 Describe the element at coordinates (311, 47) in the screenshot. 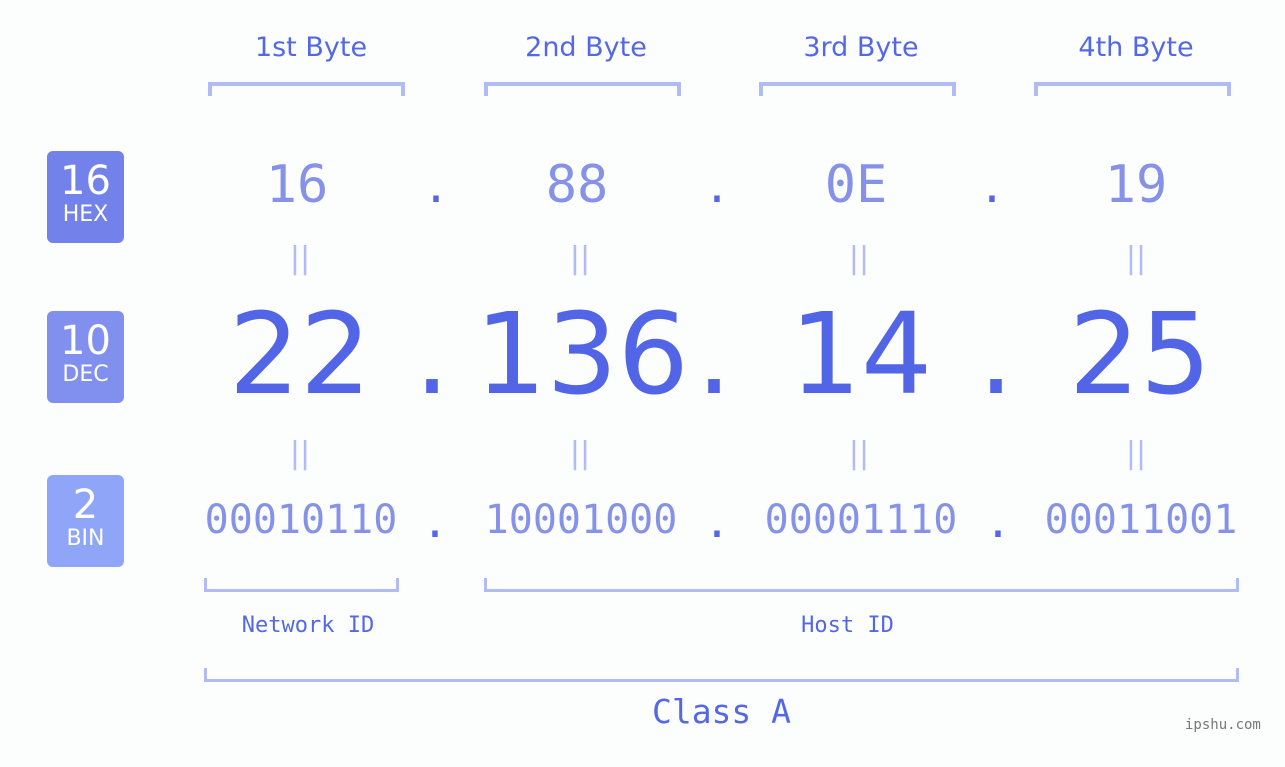

I see `byte-header-1: 1st Byte` at that location.